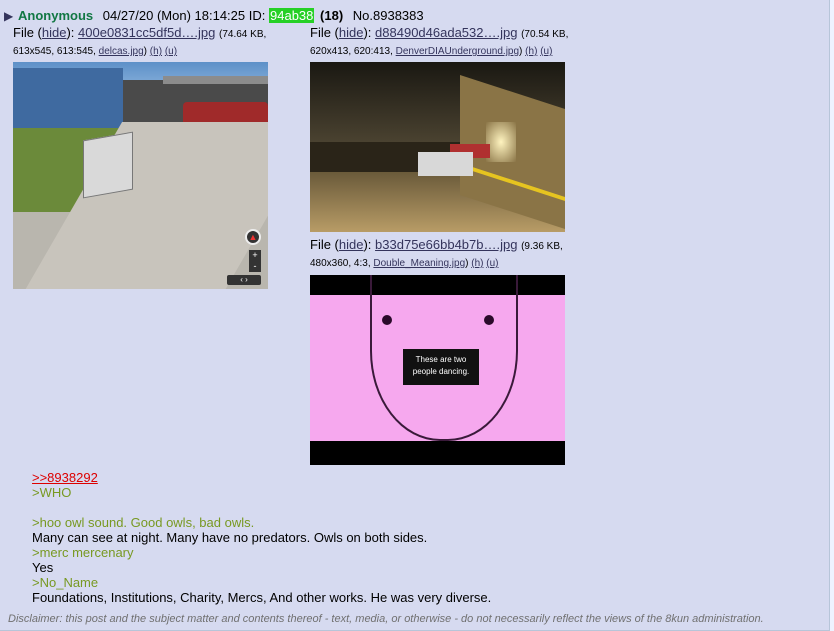 The image size is (834, 631). Describe the element at coordinates (68, 98) in the screenshot. I see `thumb-building` at that location.